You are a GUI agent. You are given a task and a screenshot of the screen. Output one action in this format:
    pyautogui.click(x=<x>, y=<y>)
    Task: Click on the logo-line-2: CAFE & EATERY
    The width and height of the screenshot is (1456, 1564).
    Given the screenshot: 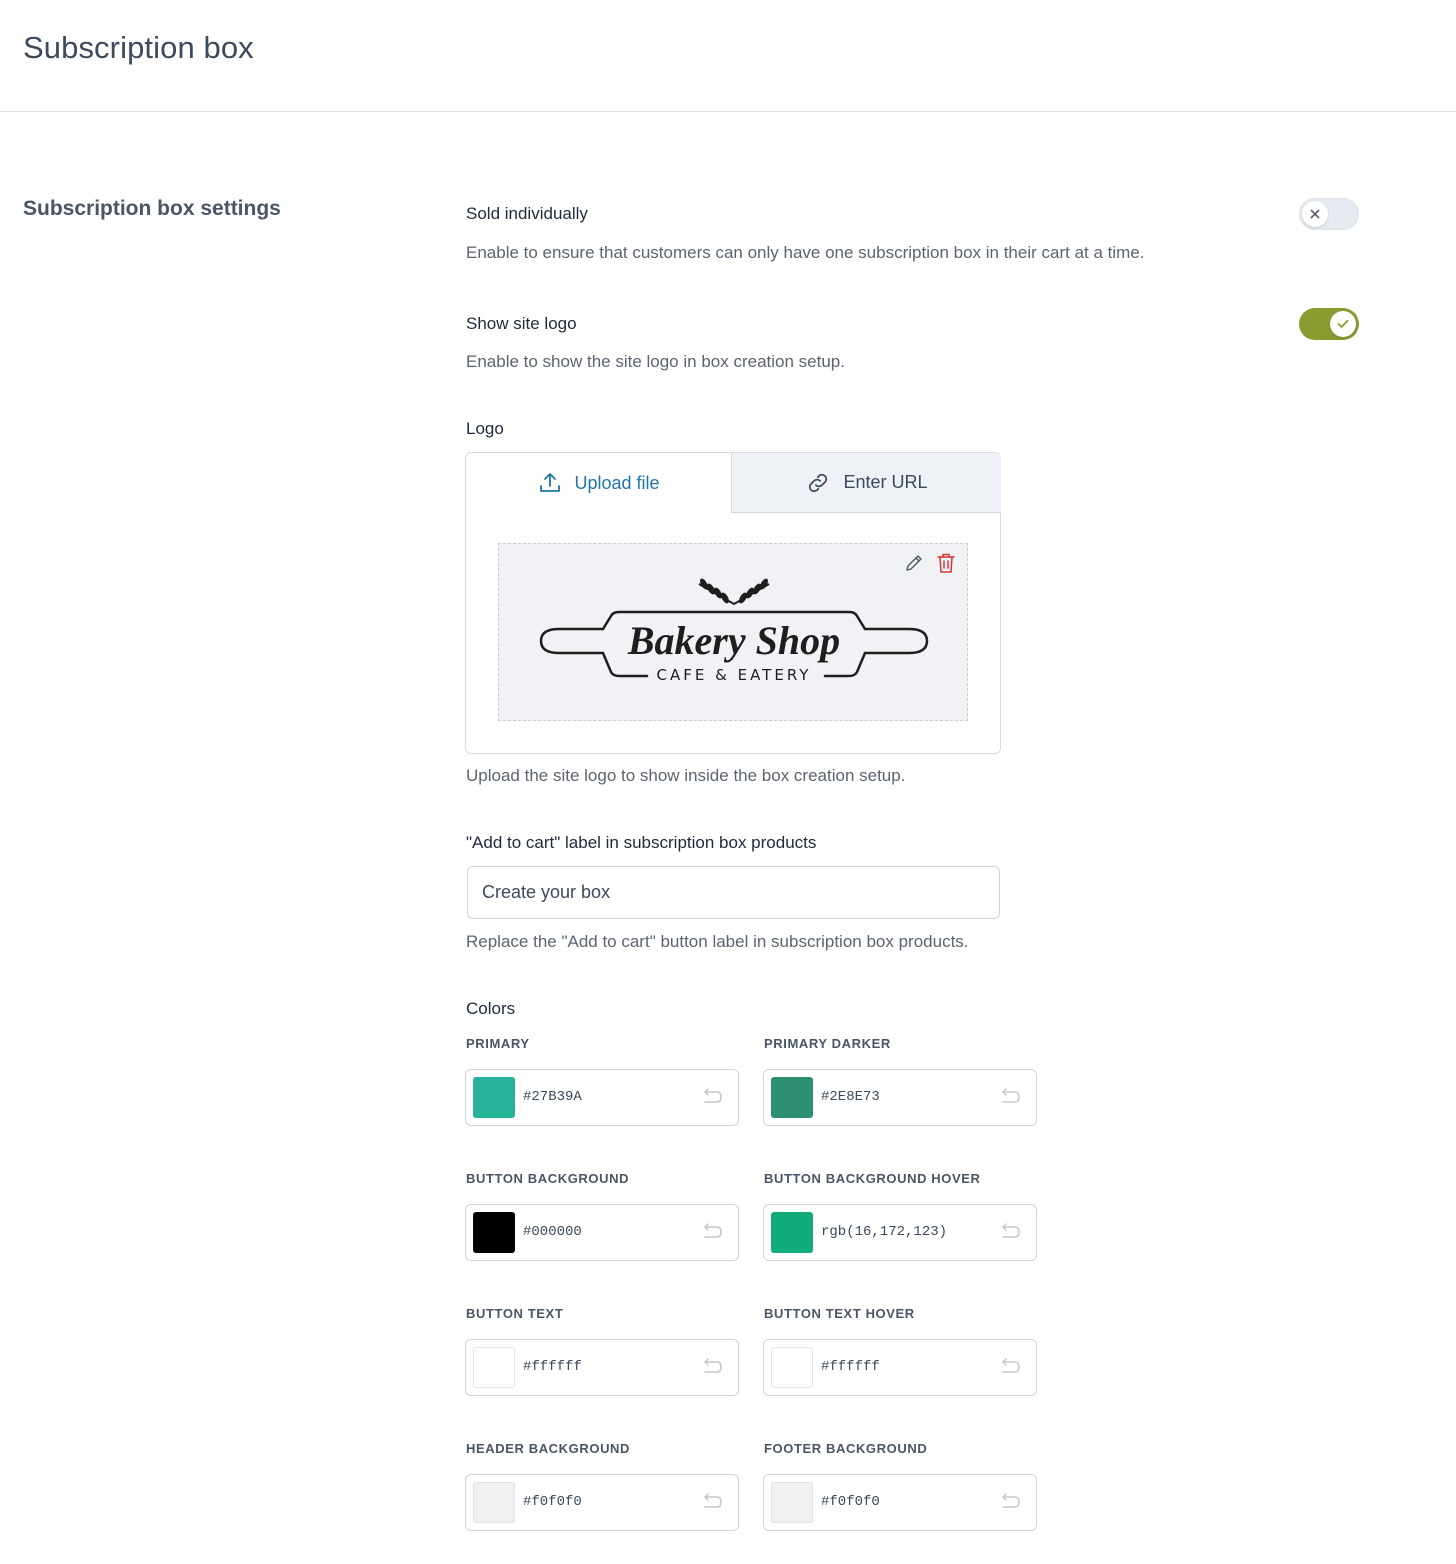 What is the action you would take?
    pyautogui.click(x=734, y=675)
    